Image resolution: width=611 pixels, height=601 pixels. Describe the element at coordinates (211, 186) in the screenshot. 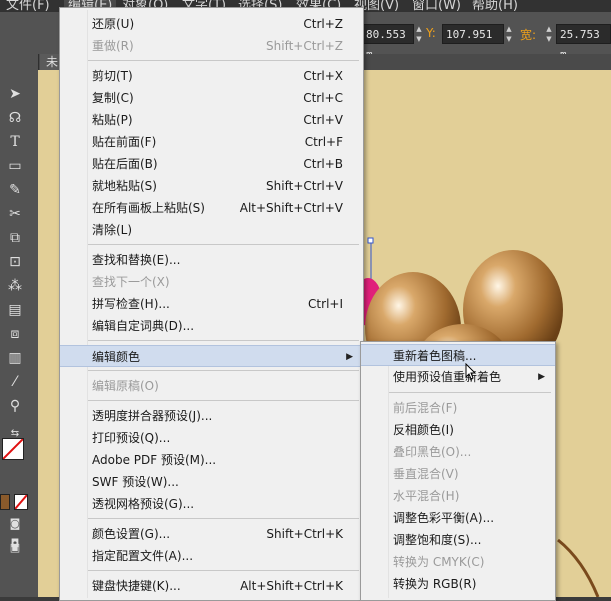

I see `menu-item-paste-in-place: 就地粘贴(S) Shift+Ctrl+V` at that location.